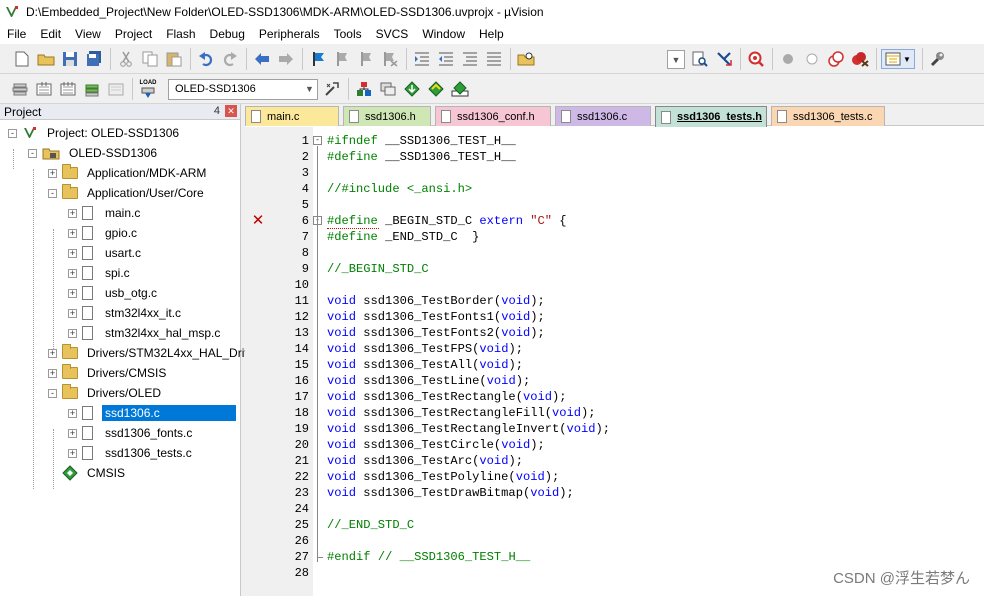  I want to click on code-line: //_END_STD_C, so click(370, 525).